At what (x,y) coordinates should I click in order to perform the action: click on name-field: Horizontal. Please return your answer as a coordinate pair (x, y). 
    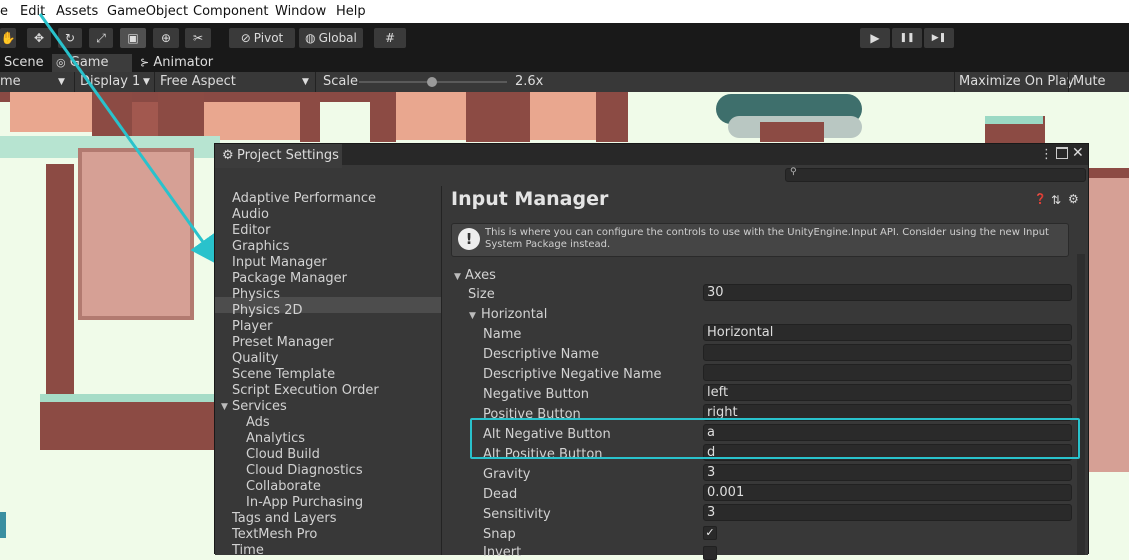
    Looking at the image, I should click on (887, 332).